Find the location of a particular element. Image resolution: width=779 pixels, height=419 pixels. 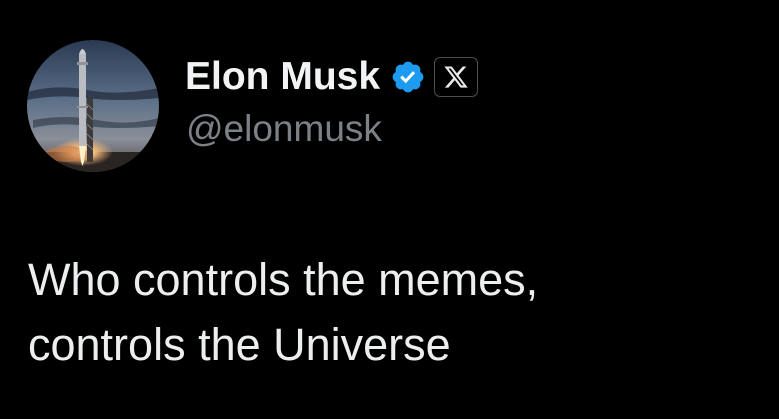

tweet-text-line: controls the Universe is located at coordinates (239, 344).